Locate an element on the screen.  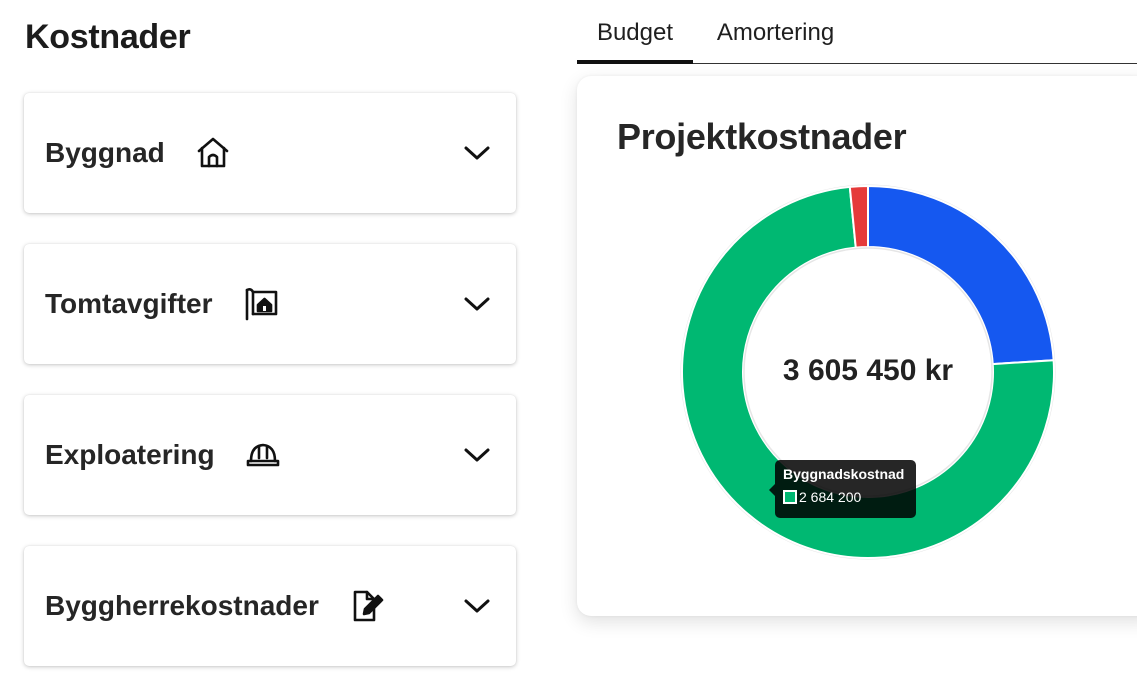
accordion-label: Byggnad is located at coordinates (105, 152).